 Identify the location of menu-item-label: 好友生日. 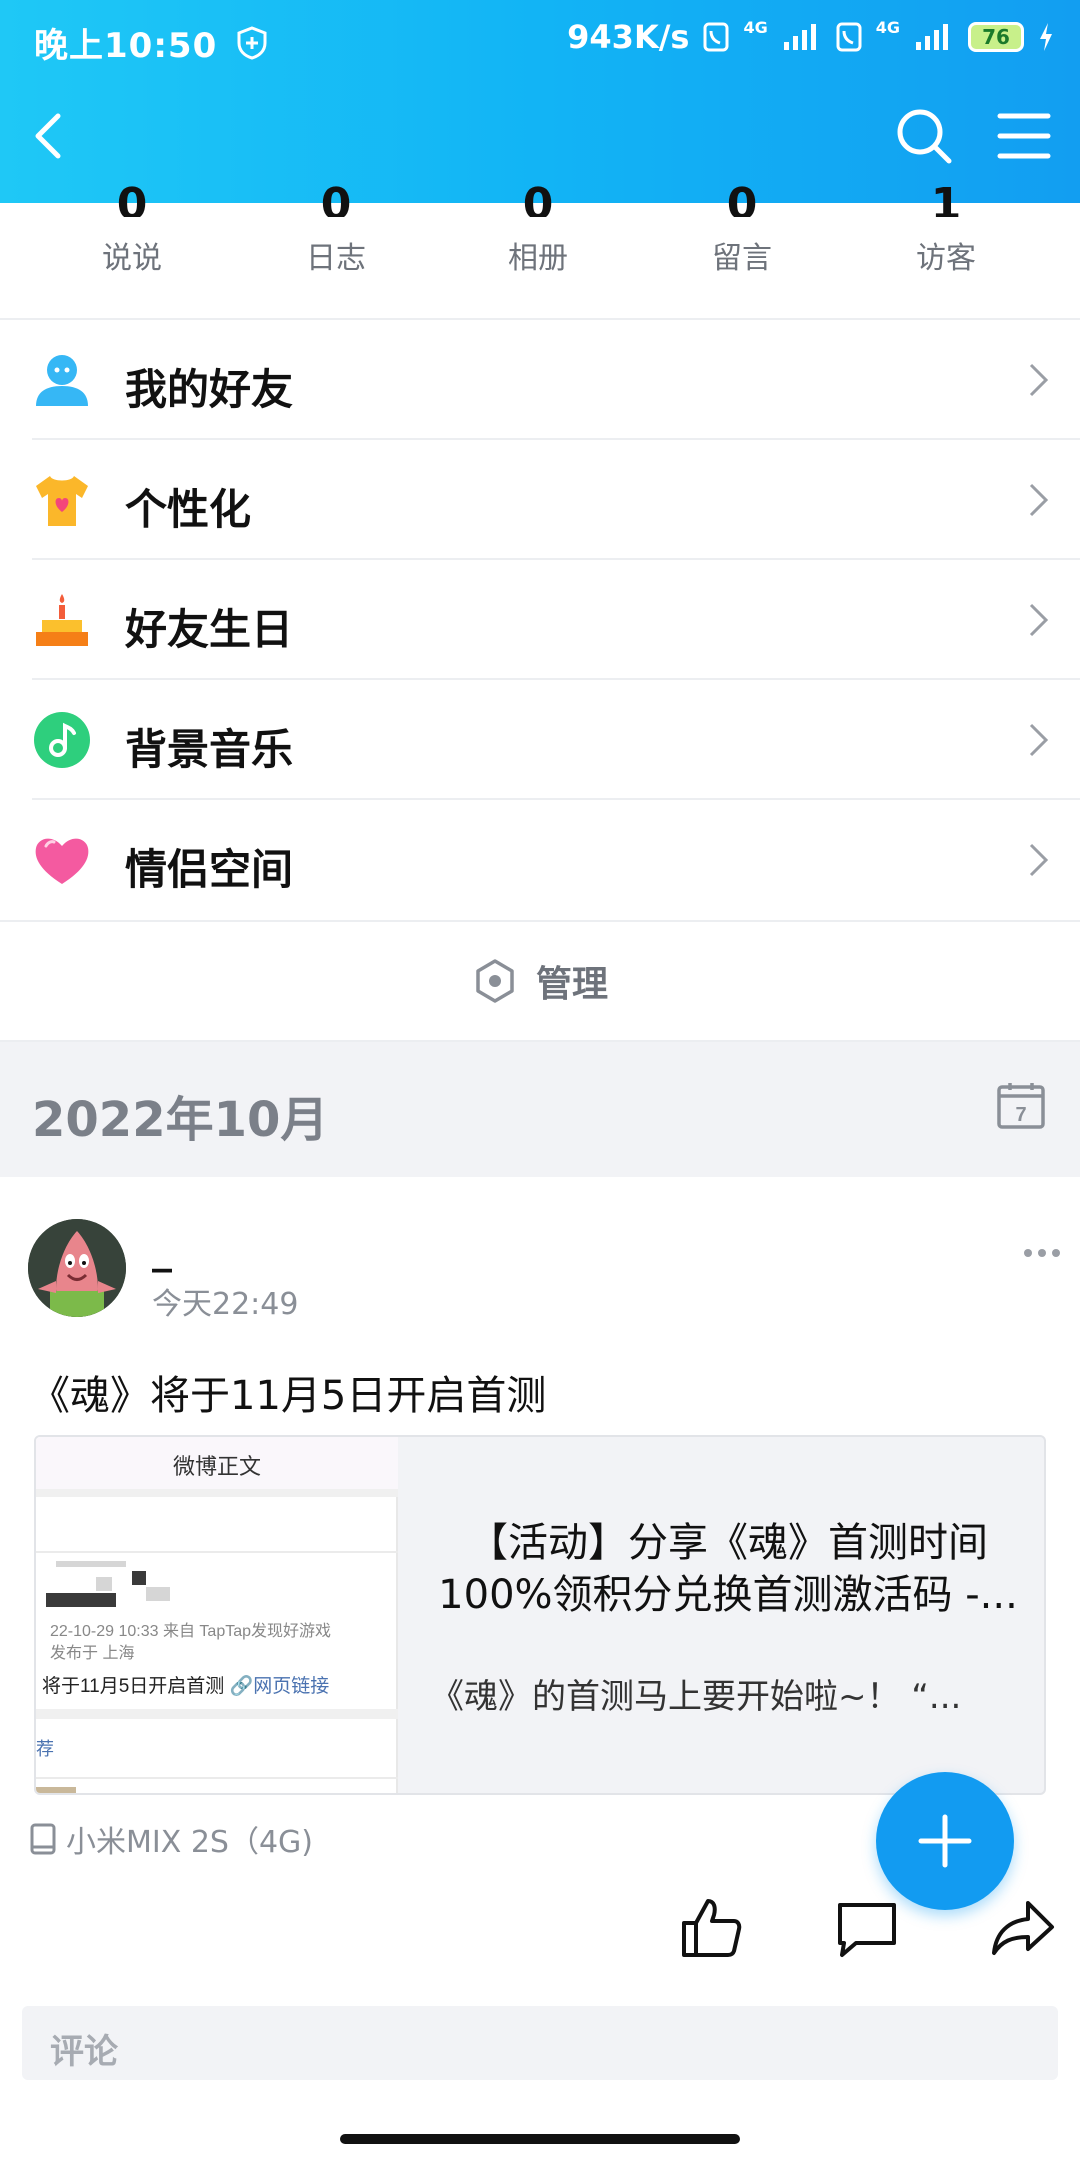
(209, 629).